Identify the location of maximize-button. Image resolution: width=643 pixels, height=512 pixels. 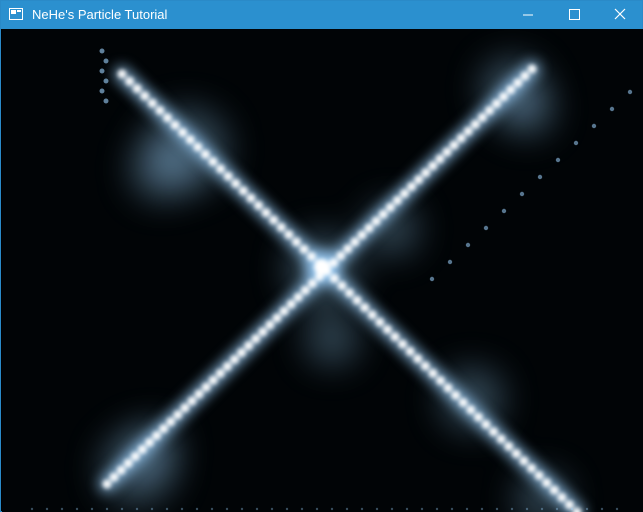
(574, 15).